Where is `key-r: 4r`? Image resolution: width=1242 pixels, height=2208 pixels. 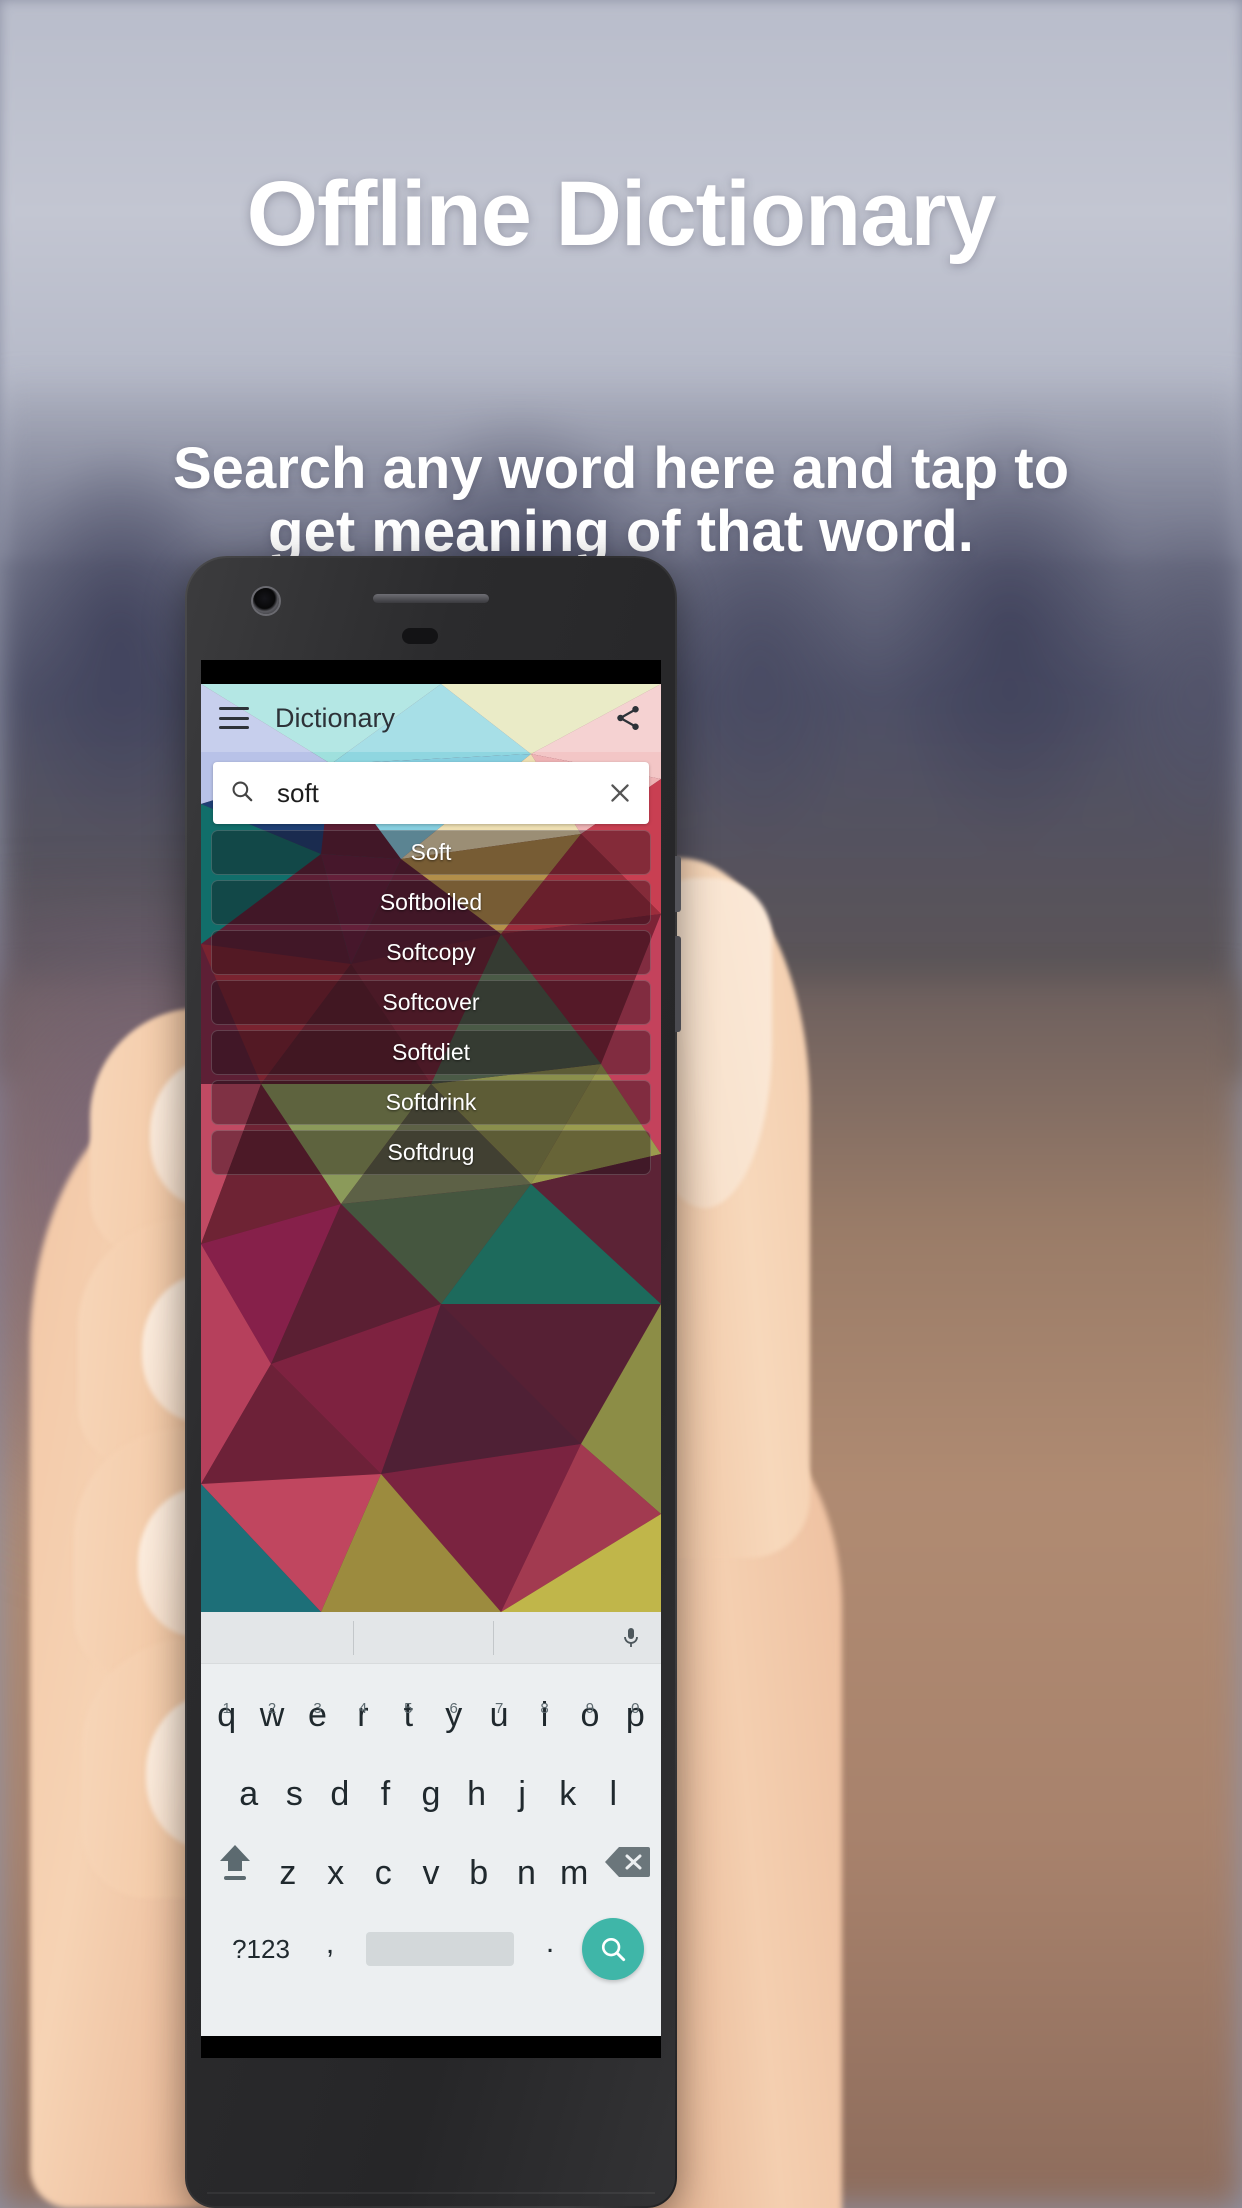
key-r: 4r is located at coordinates (362, 1722).